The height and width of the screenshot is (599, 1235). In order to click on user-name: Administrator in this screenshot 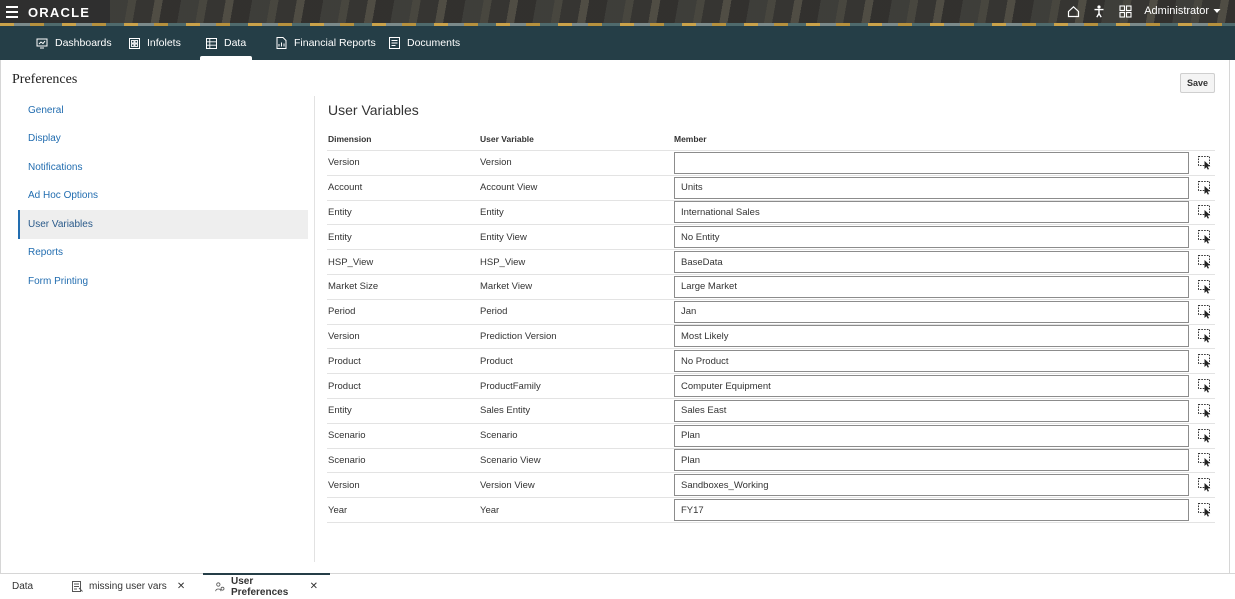, I will do `click(1176, 11)`.